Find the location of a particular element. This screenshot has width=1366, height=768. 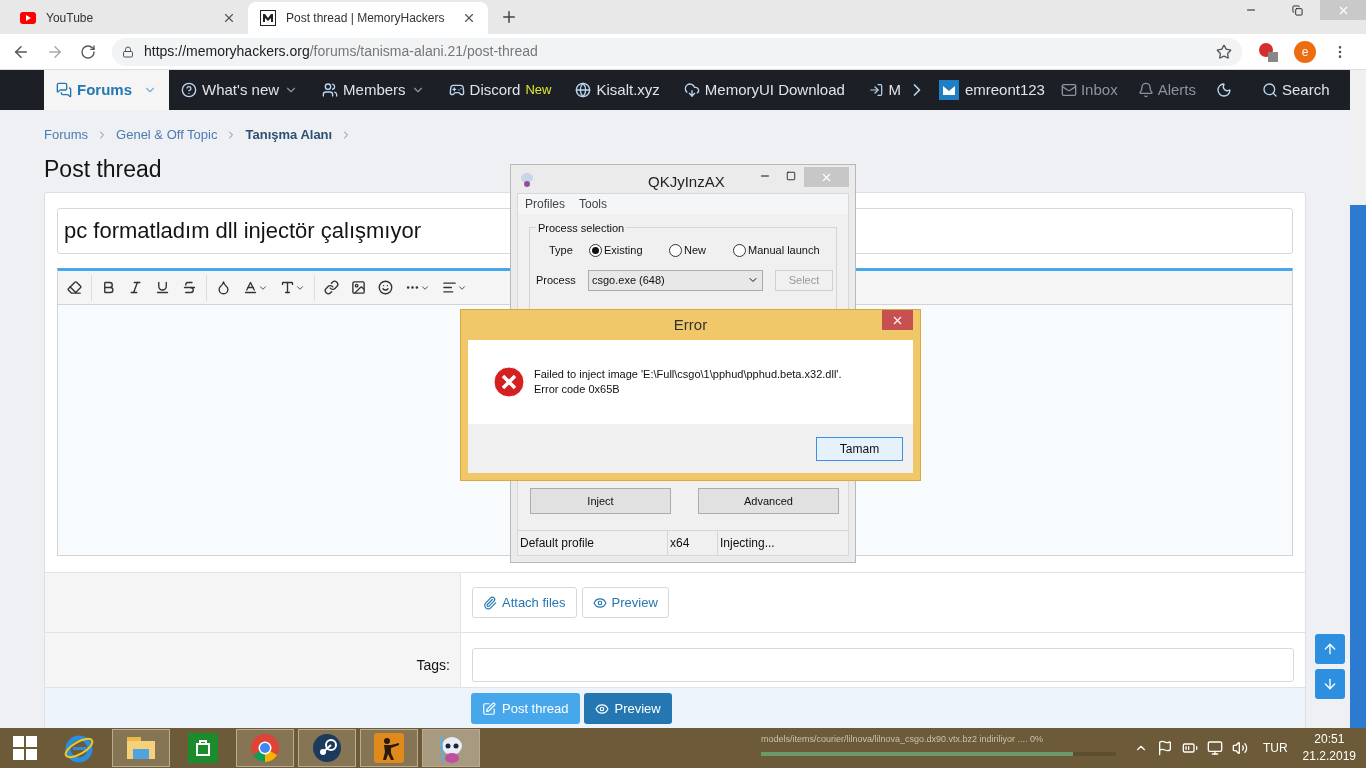

tab-title: Post thread | MemoryHackers is located at coordinates (366, 18).